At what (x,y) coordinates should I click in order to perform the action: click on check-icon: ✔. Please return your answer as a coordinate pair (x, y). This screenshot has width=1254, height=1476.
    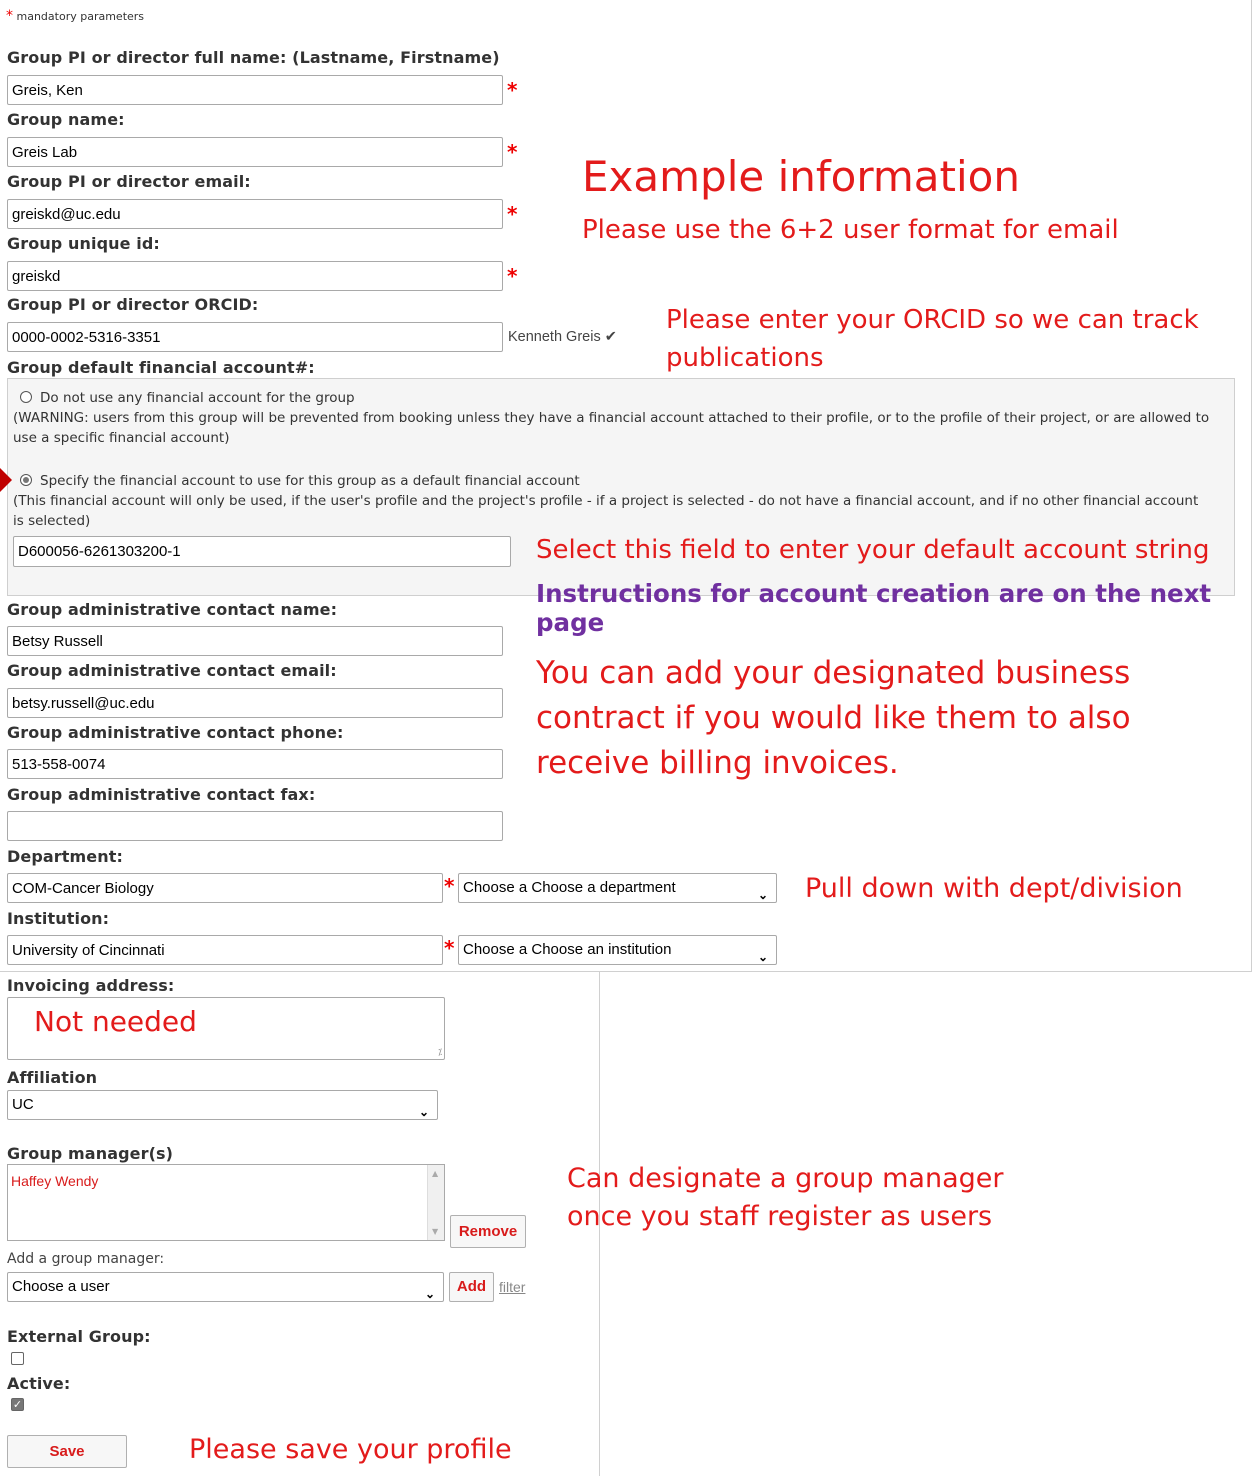
    Looking at the image, I should click on (610, 337).